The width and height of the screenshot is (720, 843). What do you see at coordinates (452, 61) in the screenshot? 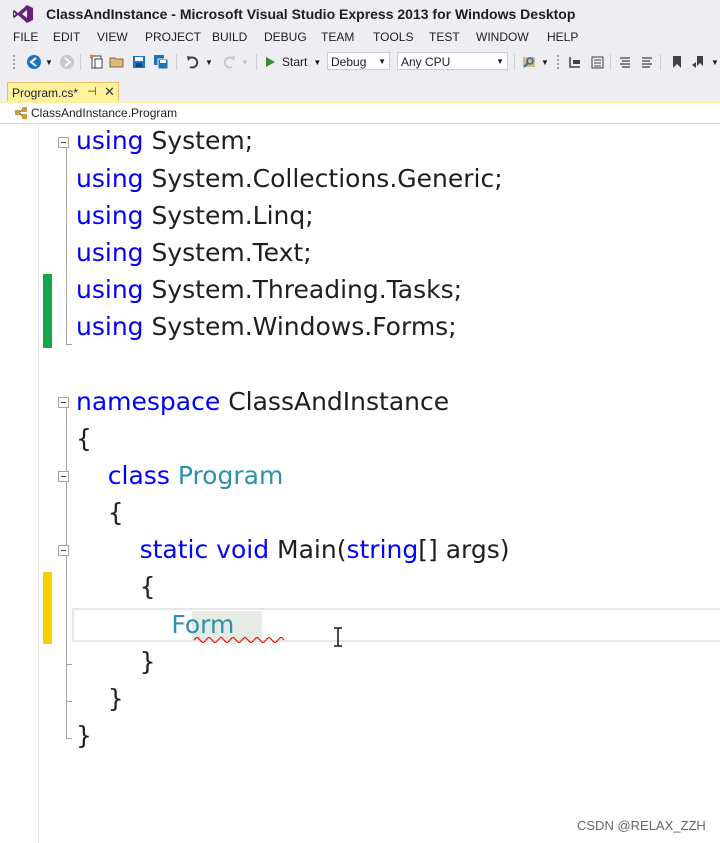
I see `solution-platform-select: Any CPU ▼` at bounding box center [452, 61].